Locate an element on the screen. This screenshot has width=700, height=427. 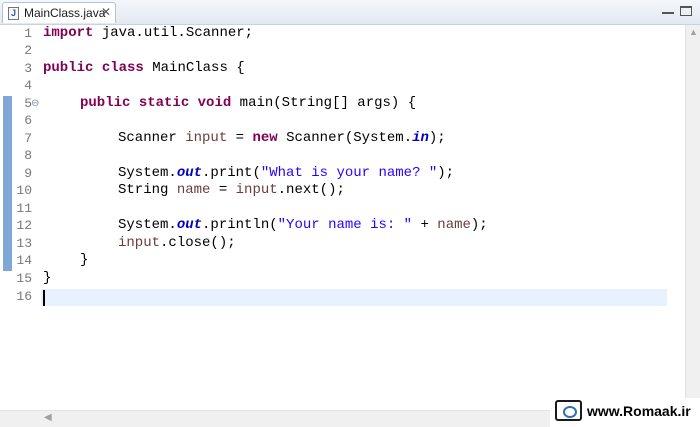
code-line: 13 input.close(); is located at coordinates (342, 243).